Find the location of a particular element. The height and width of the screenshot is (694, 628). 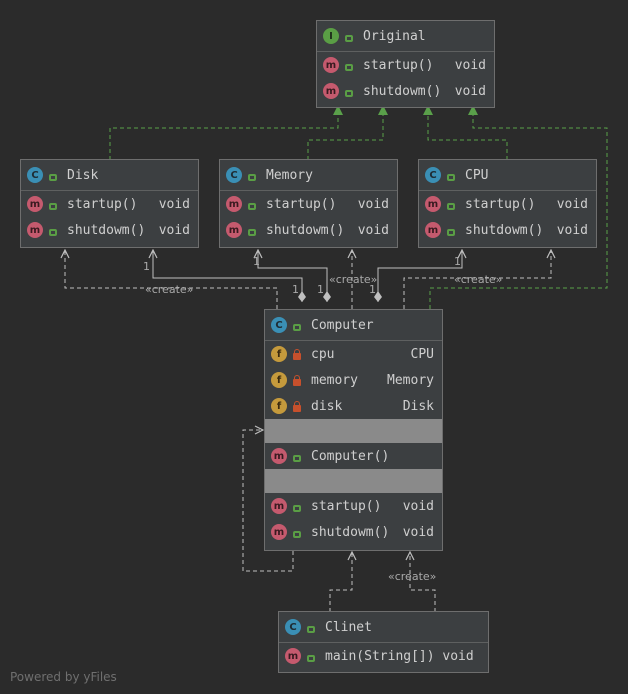

node-clinet-header: C Clinet is located at coordinates (383, 627).